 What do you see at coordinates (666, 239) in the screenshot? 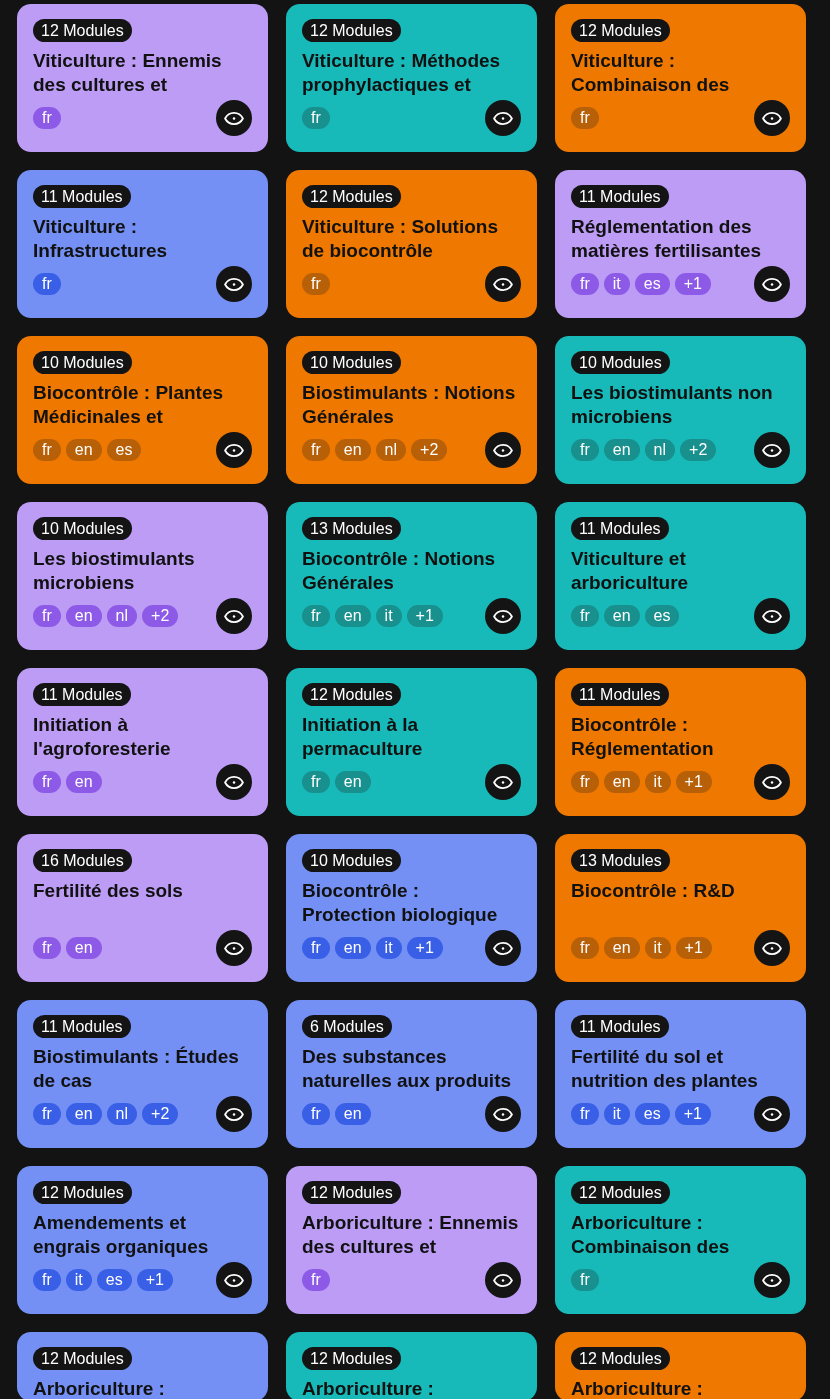
I see `course-title: Réglementation des matières fertilisantes` at bounding box center [666, 239].